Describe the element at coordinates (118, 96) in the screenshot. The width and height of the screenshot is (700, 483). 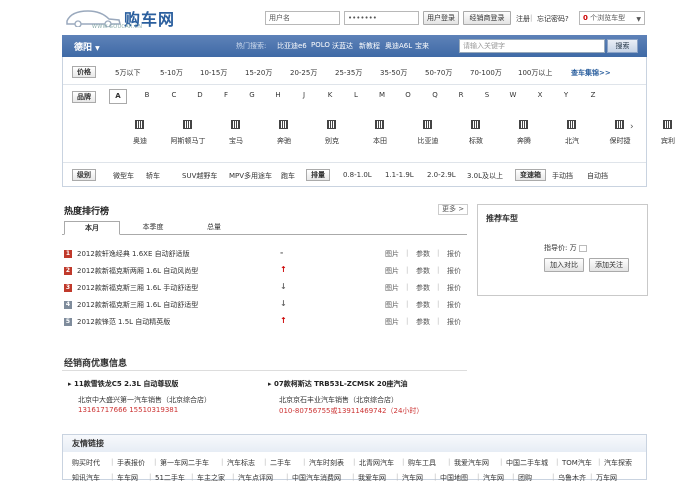
I see `brand-letter-a: A` at that location.